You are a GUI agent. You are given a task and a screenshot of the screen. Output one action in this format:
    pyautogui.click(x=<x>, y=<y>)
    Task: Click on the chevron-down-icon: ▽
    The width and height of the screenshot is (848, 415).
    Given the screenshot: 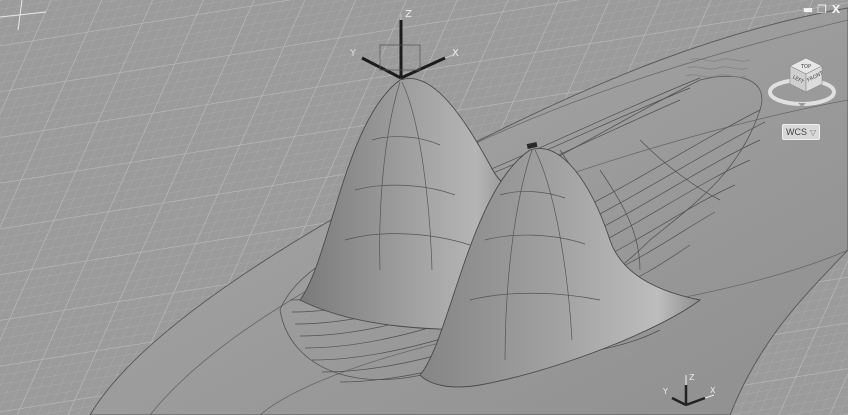 What is the action you would take?
    pyautogui.click(x=813, y=132)
    